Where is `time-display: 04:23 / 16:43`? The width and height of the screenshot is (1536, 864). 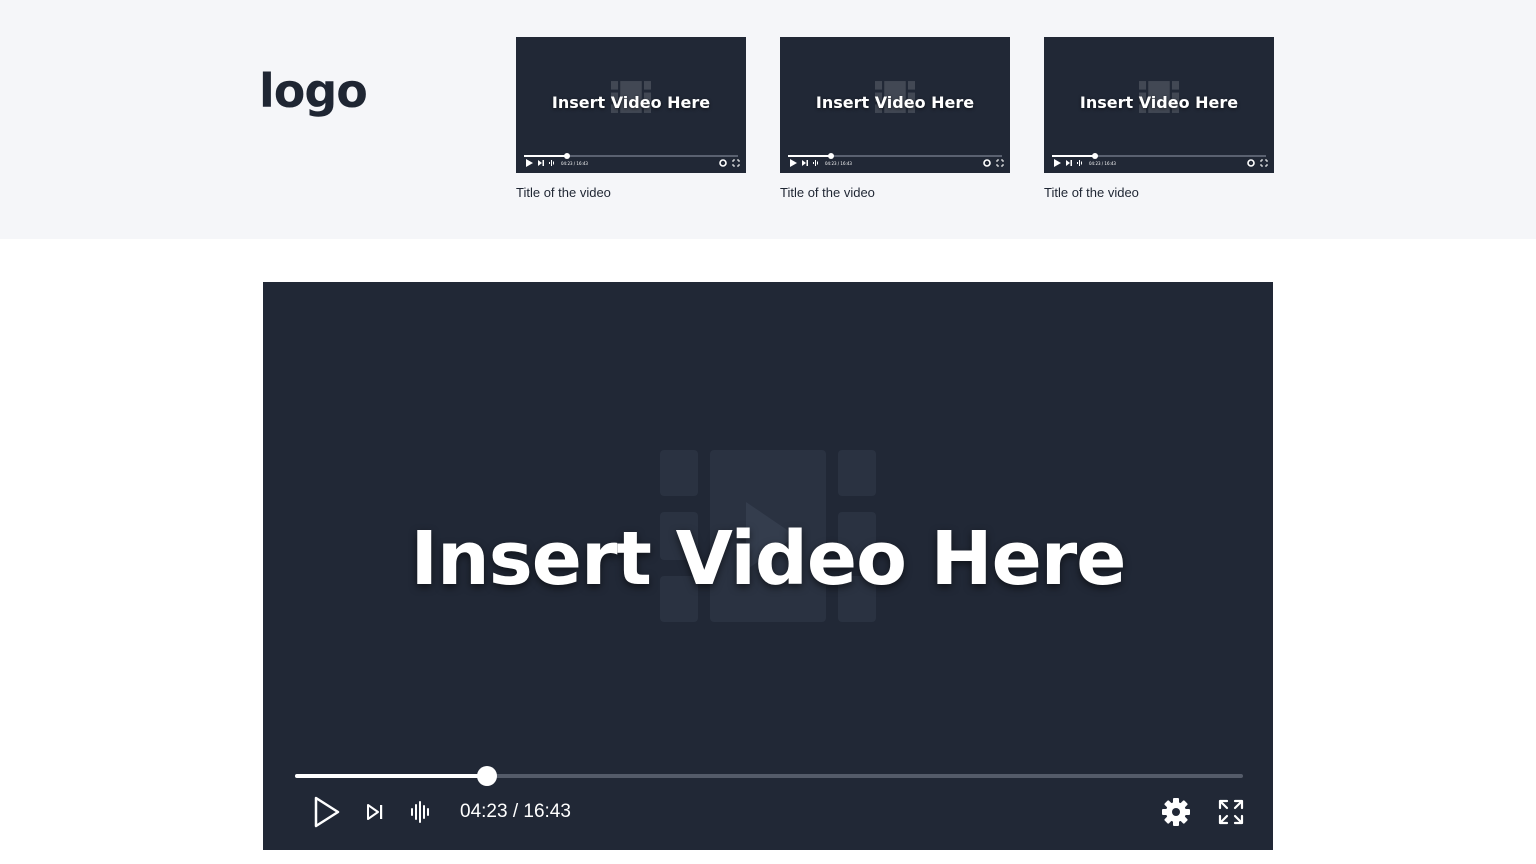 time-display: 04:23 / 16:43 is located at coordinates (515, 812).